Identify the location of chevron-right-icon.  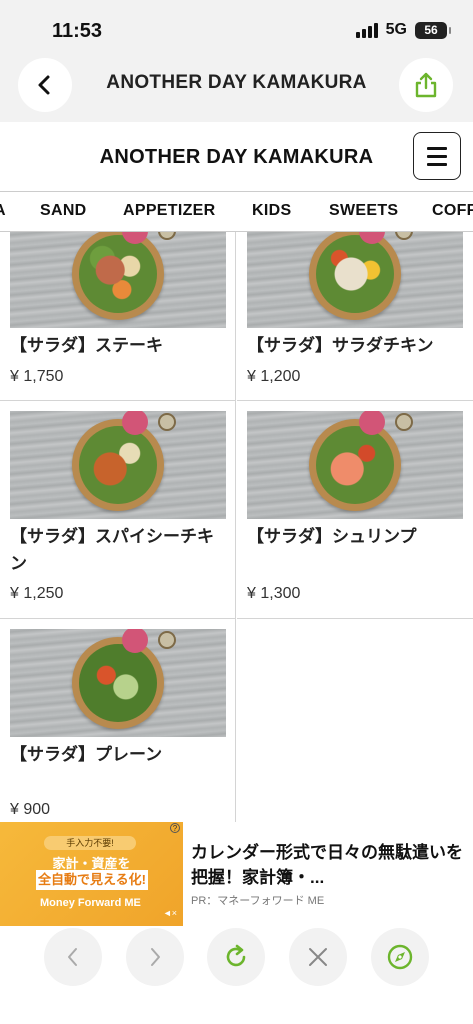
(155, 957).